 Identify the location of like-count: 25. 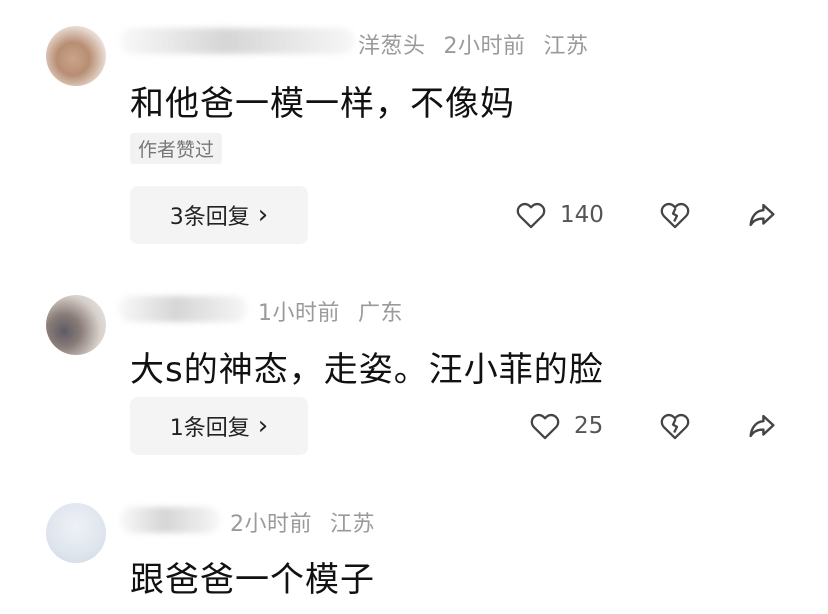
(589, 426).